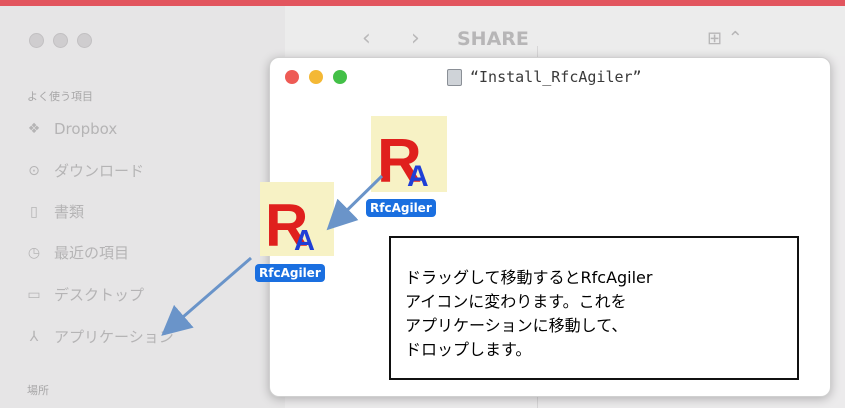 Image resolution: width=845 pixels, height=408 pixels. Describe the element at coordinates (454, 77) in the screenshot. I see `disk-image-icon` at that location.